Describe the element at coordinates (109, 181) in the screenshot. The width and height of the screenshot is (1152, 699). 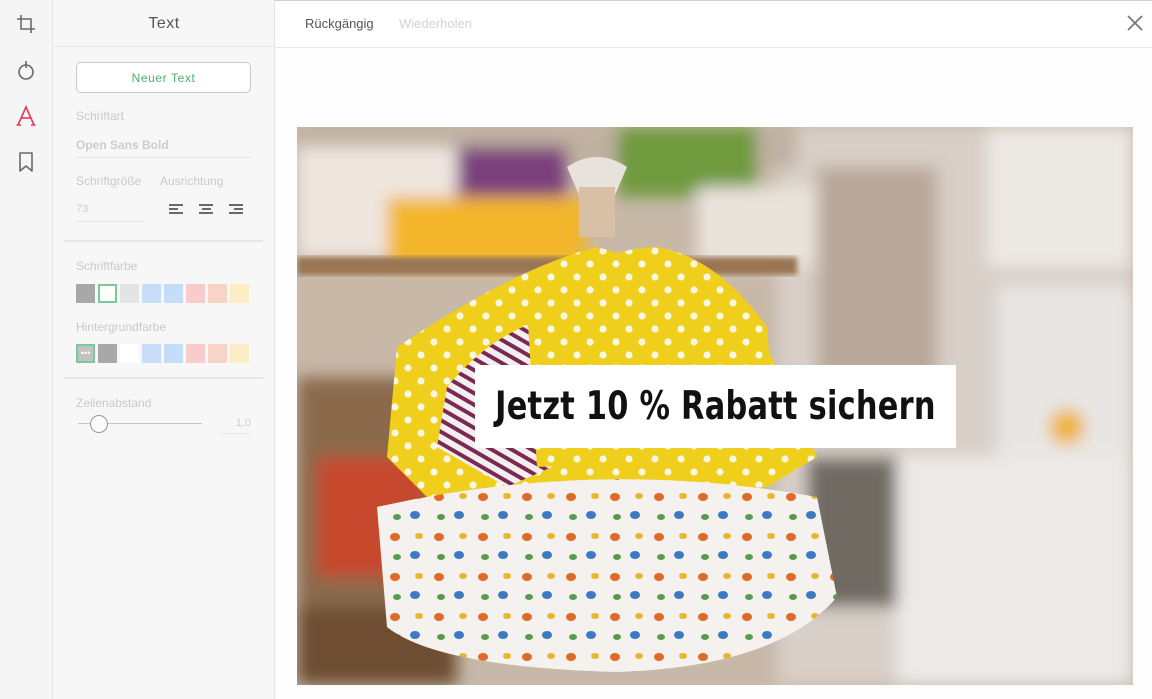
I see `font-size-label: Schriftgröße` at that location.